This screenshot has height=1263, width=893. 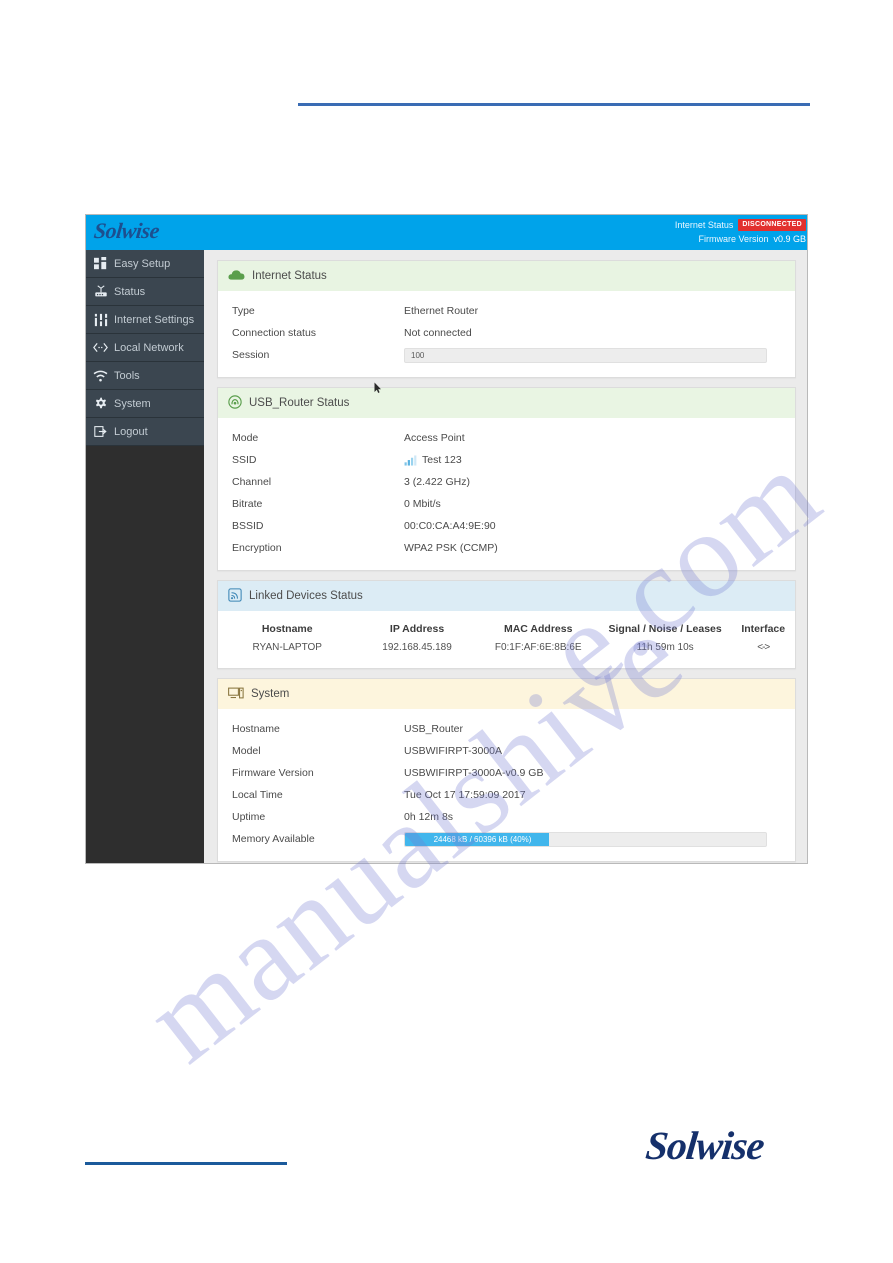 I want to click on usb-row-bssid: BSSID 00:C0:CA:A4:9E:90, so click(x=506, y=526).